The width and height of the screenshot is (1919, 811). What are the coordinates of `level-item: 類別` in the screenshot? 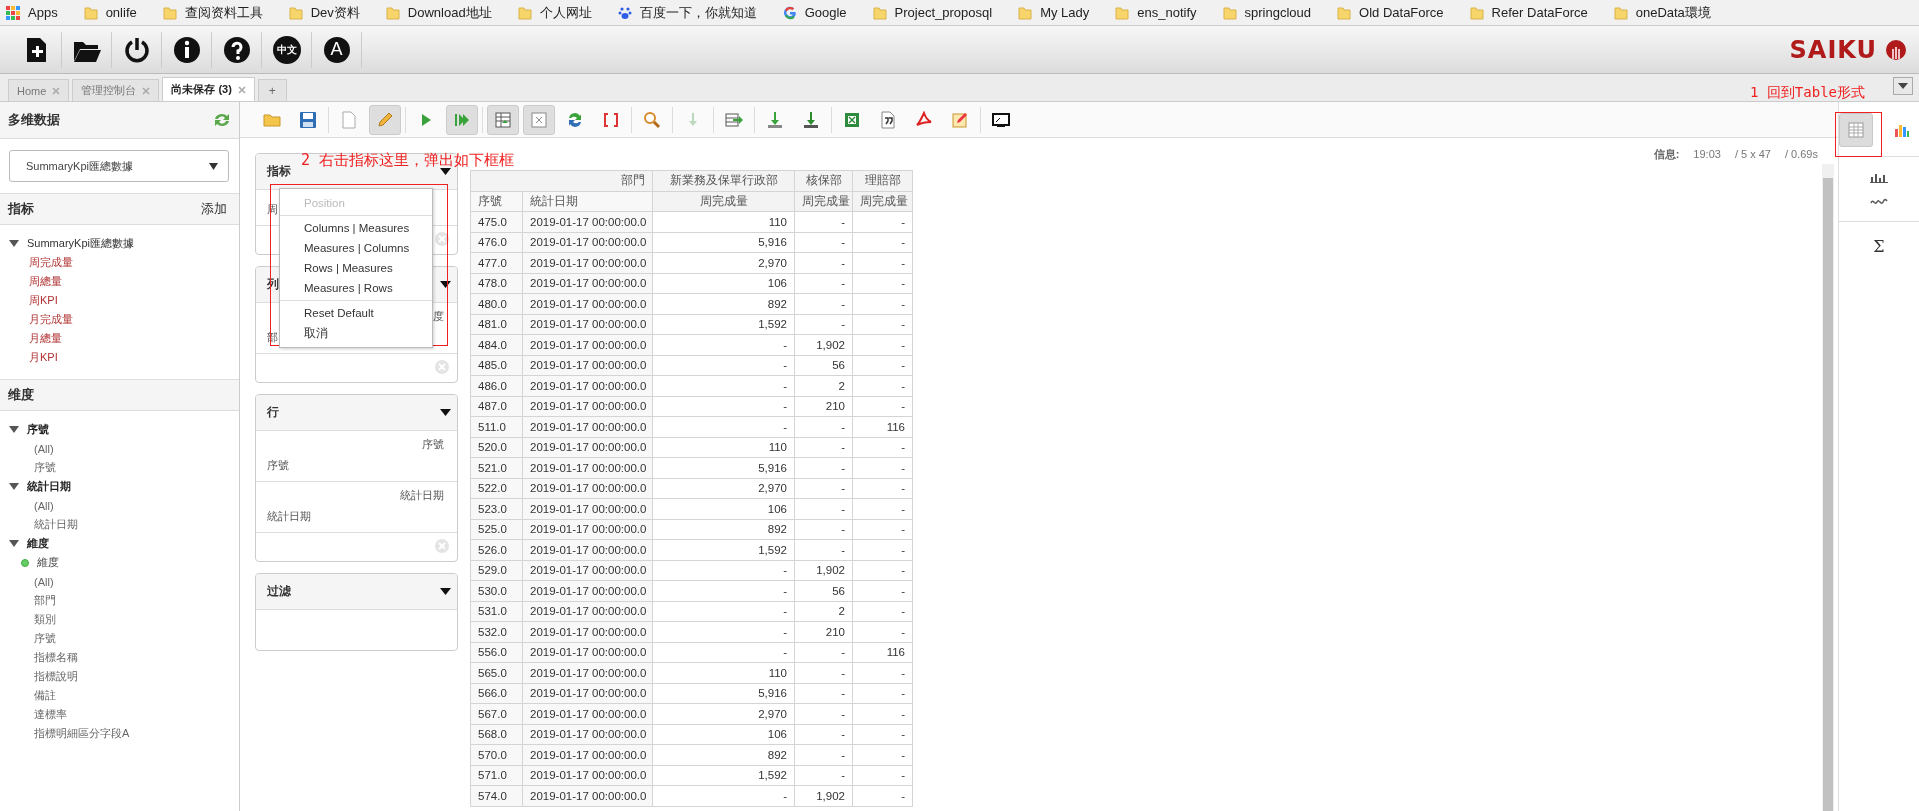 It's located at (45, 619).